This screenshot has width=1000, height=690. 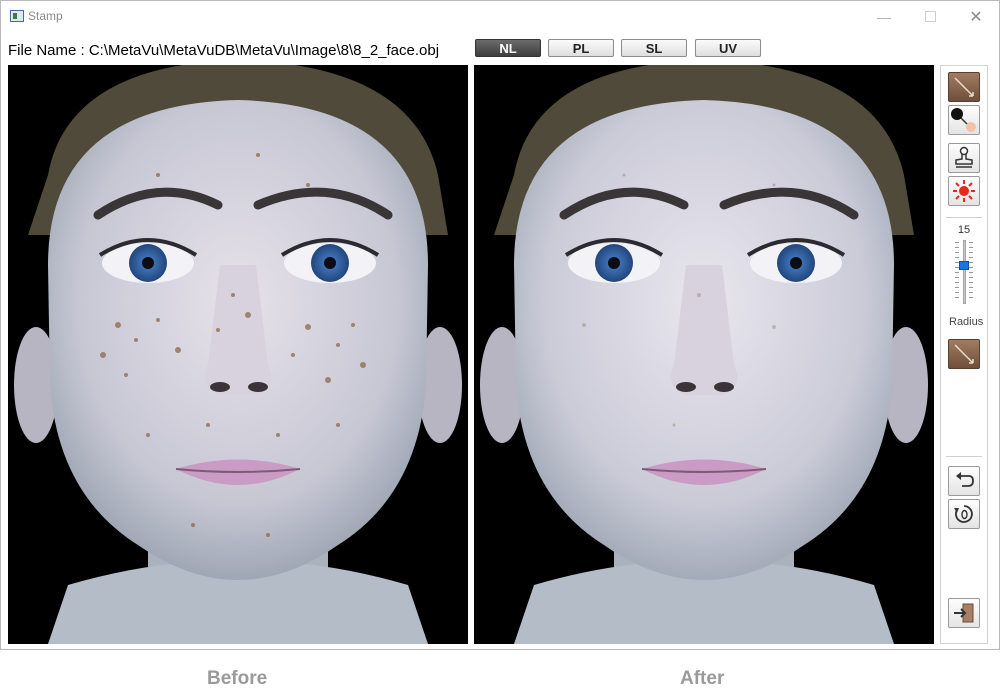 What do you see at coordinates (45, 16) in the screenshot?
I see `window-title: Stamp` at bounding box center [45, 16].